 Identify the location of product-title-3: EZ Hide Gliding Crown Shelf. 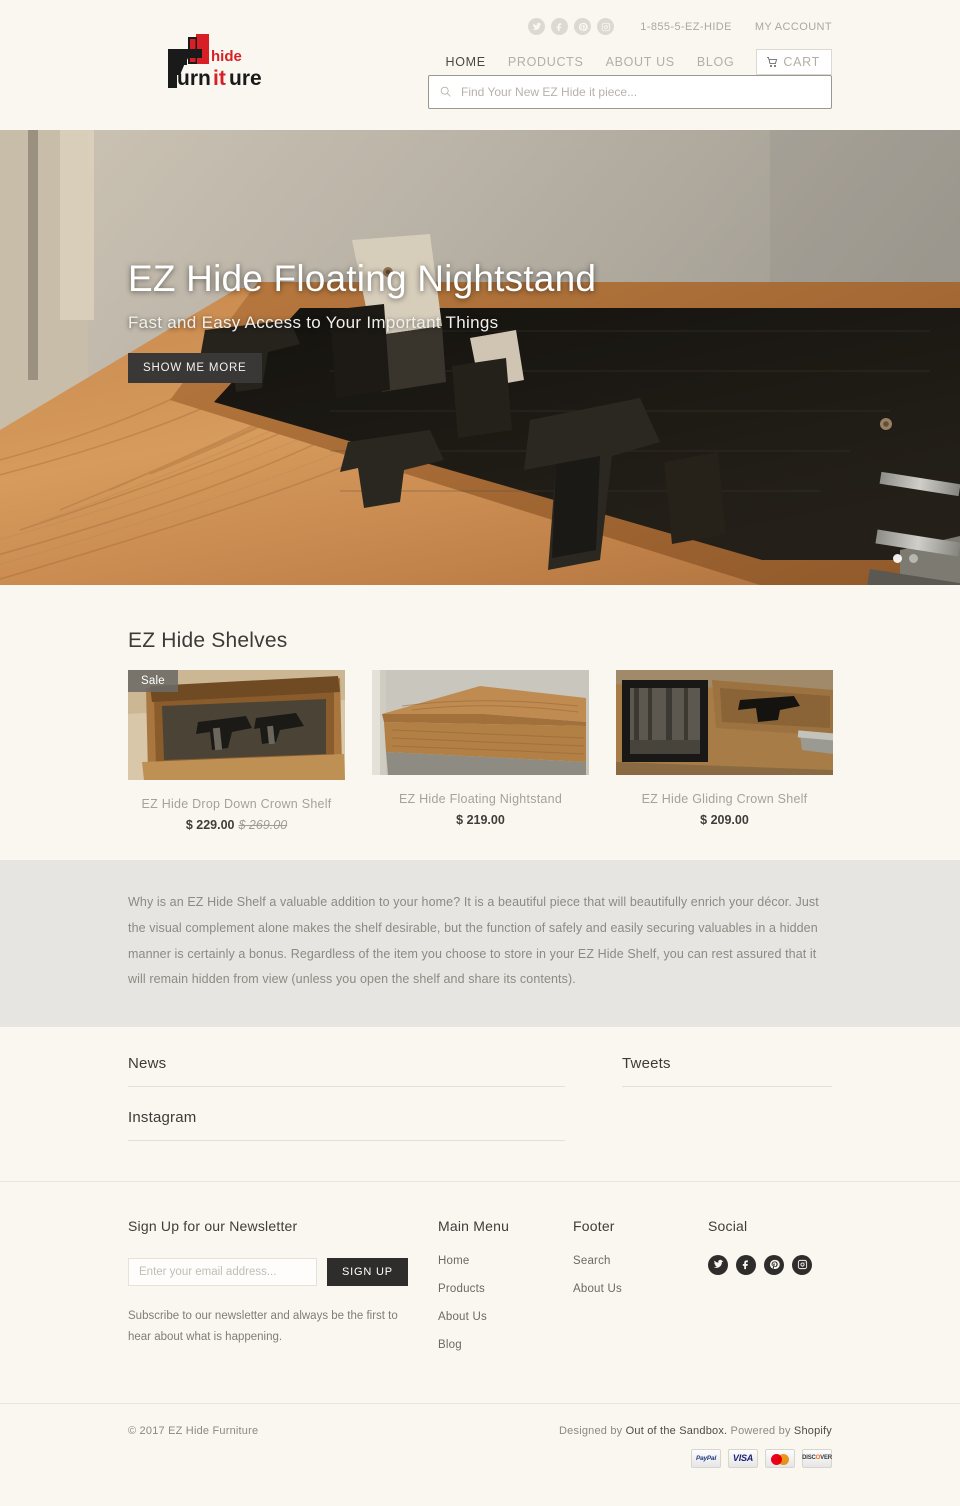
(724, 799).